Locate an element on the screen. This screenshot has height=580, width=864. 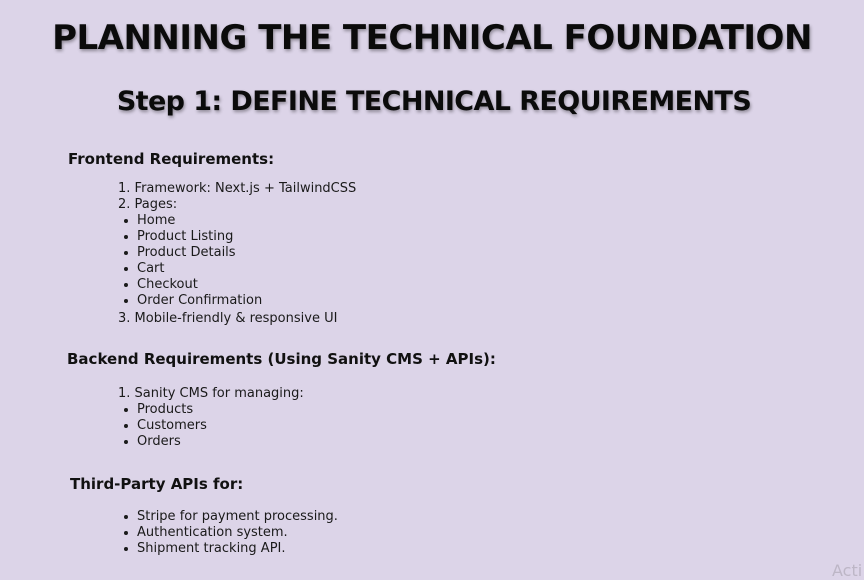
third-party-item: Stripe for payment processing. is located at coordinates (231, 517).